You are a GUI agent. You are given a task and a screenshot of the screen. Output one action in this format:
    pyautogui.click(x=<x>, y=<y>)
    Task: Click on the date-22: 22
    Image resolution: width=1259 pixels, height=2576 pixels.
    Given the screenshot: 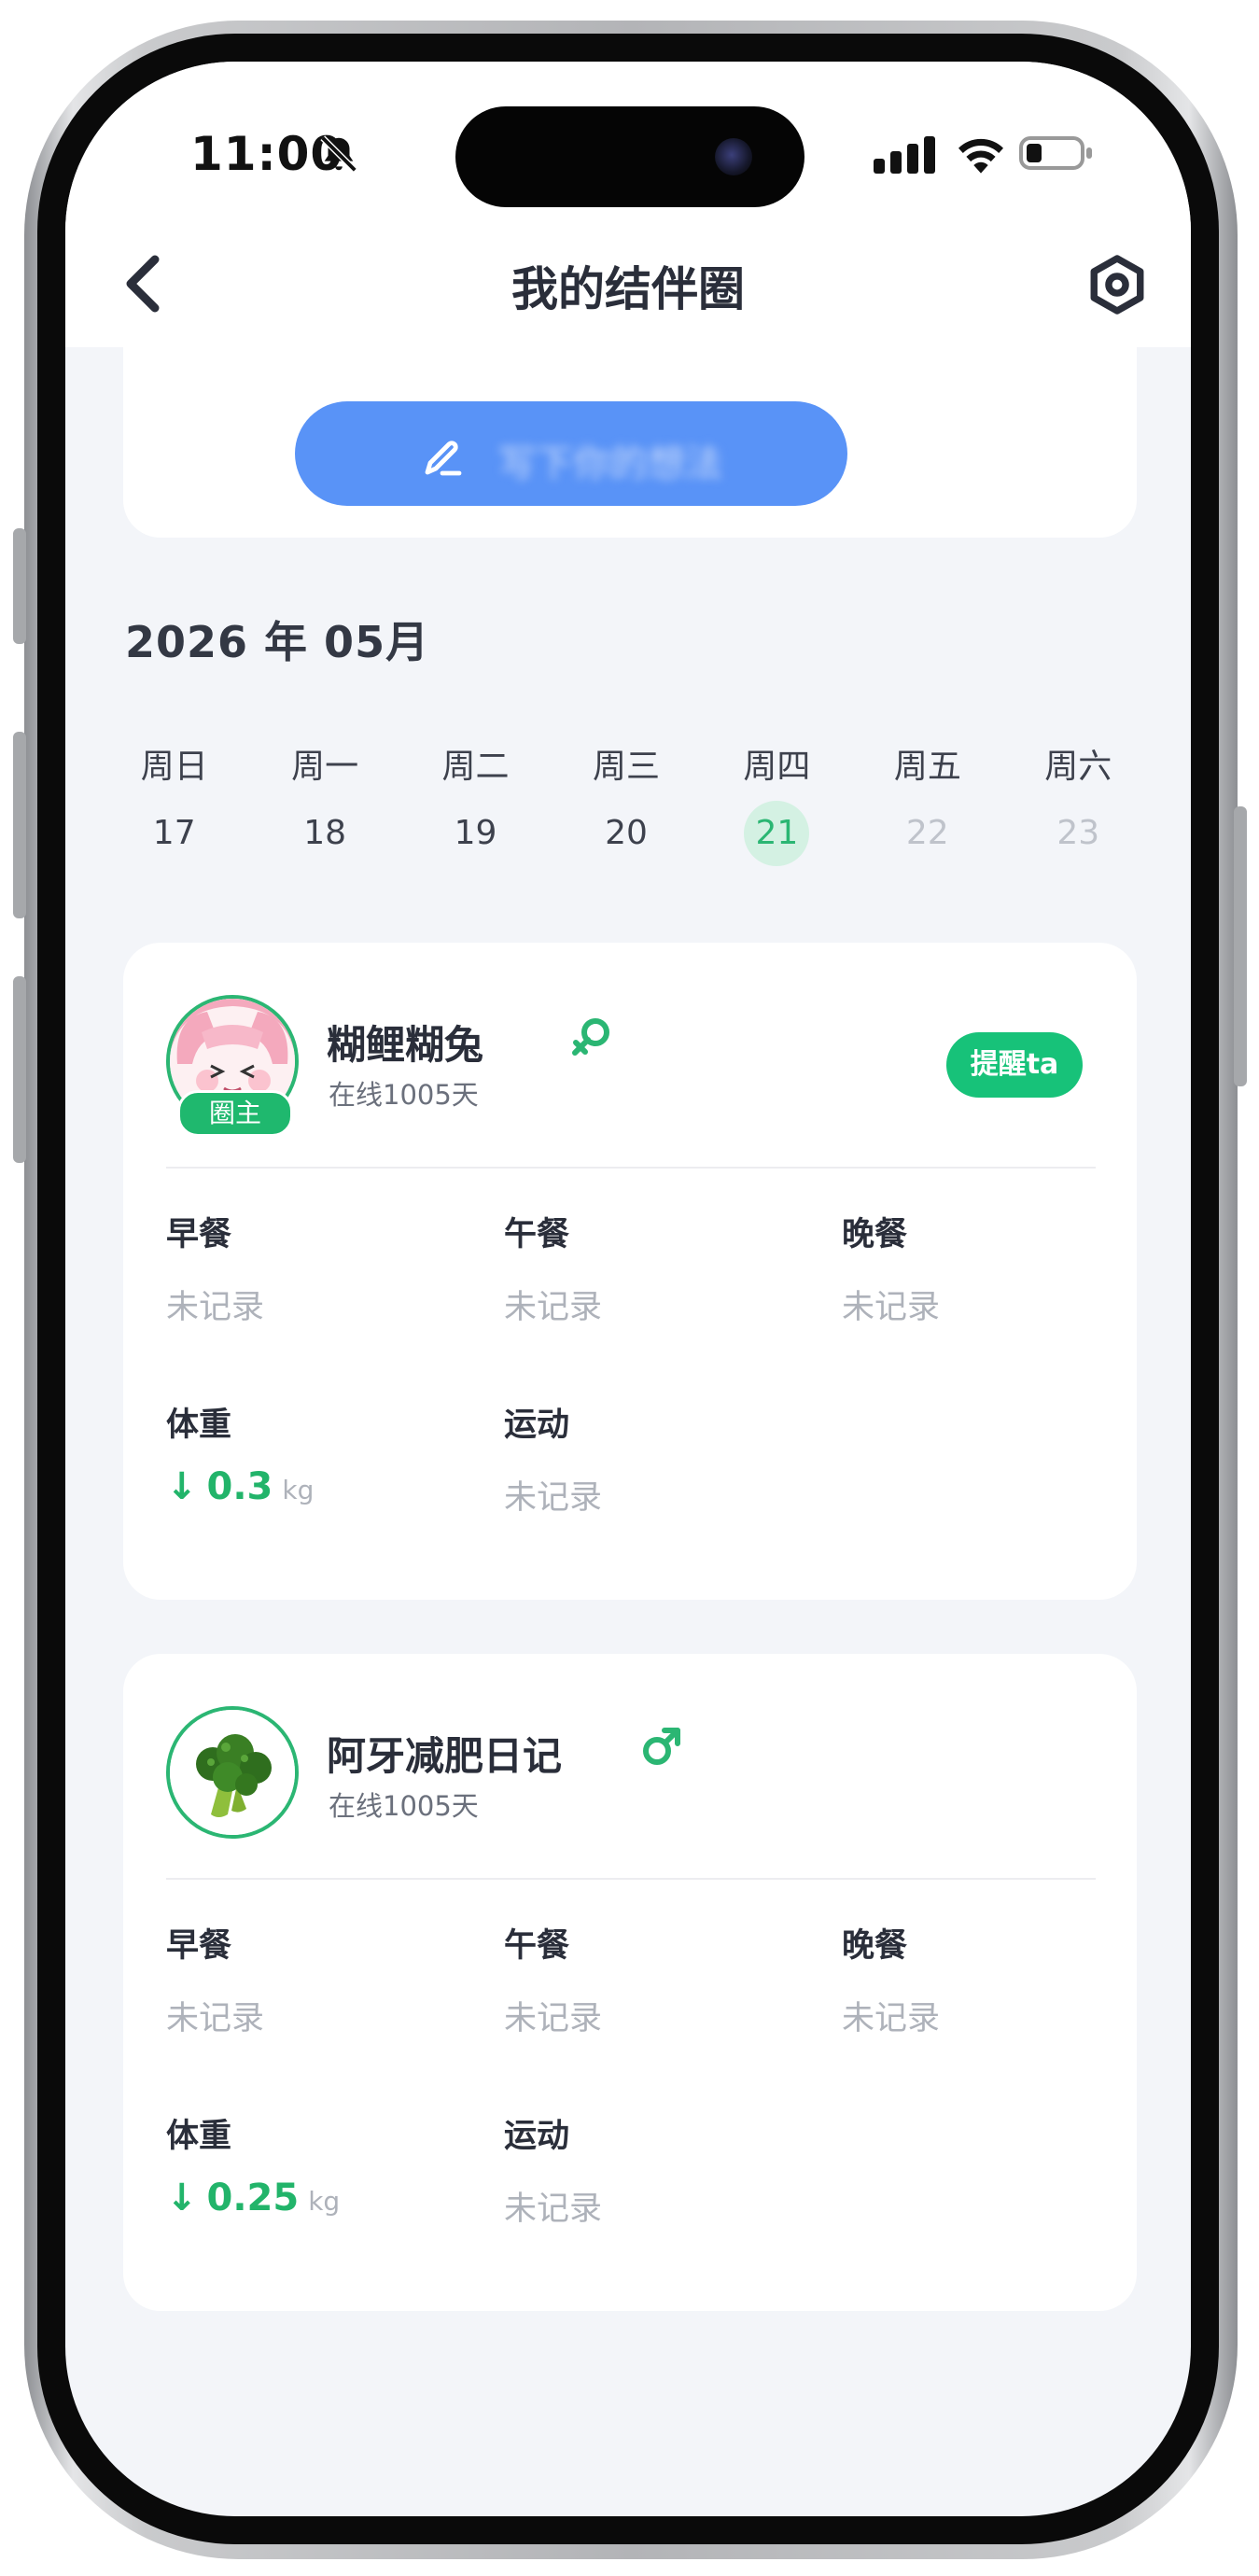 What is the action you would take?
    pyautogui.click(x=927, y=840)
    